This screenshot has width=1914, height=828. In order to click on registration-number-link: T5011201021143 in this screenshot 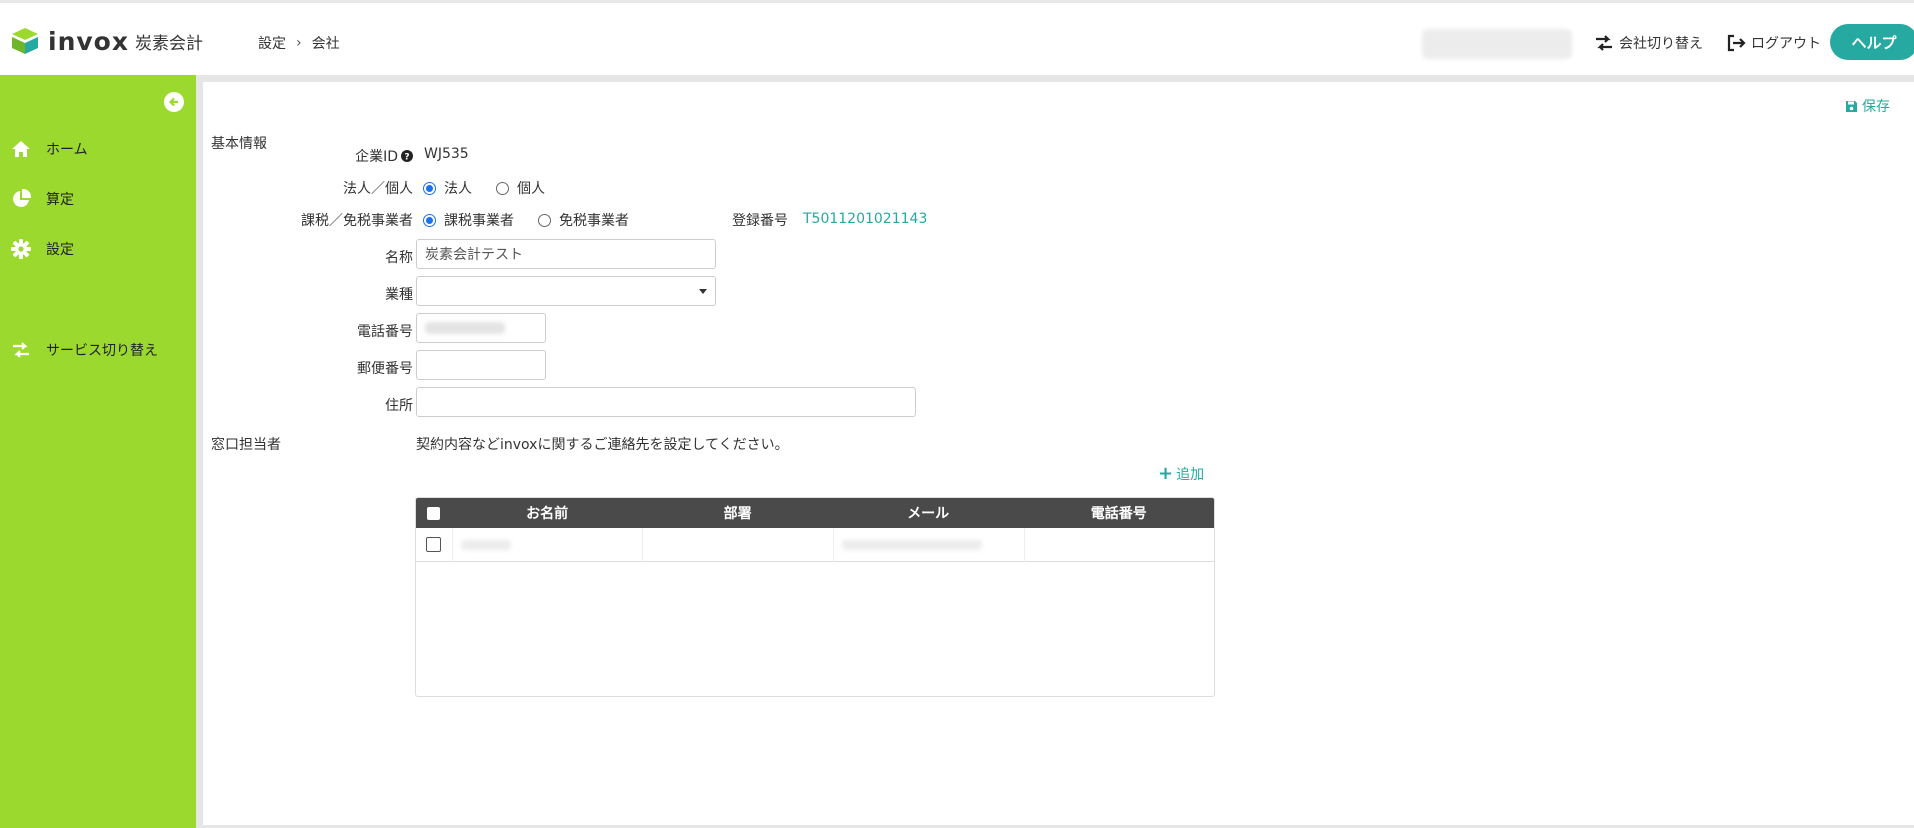, I will do `click(865, 219)`.